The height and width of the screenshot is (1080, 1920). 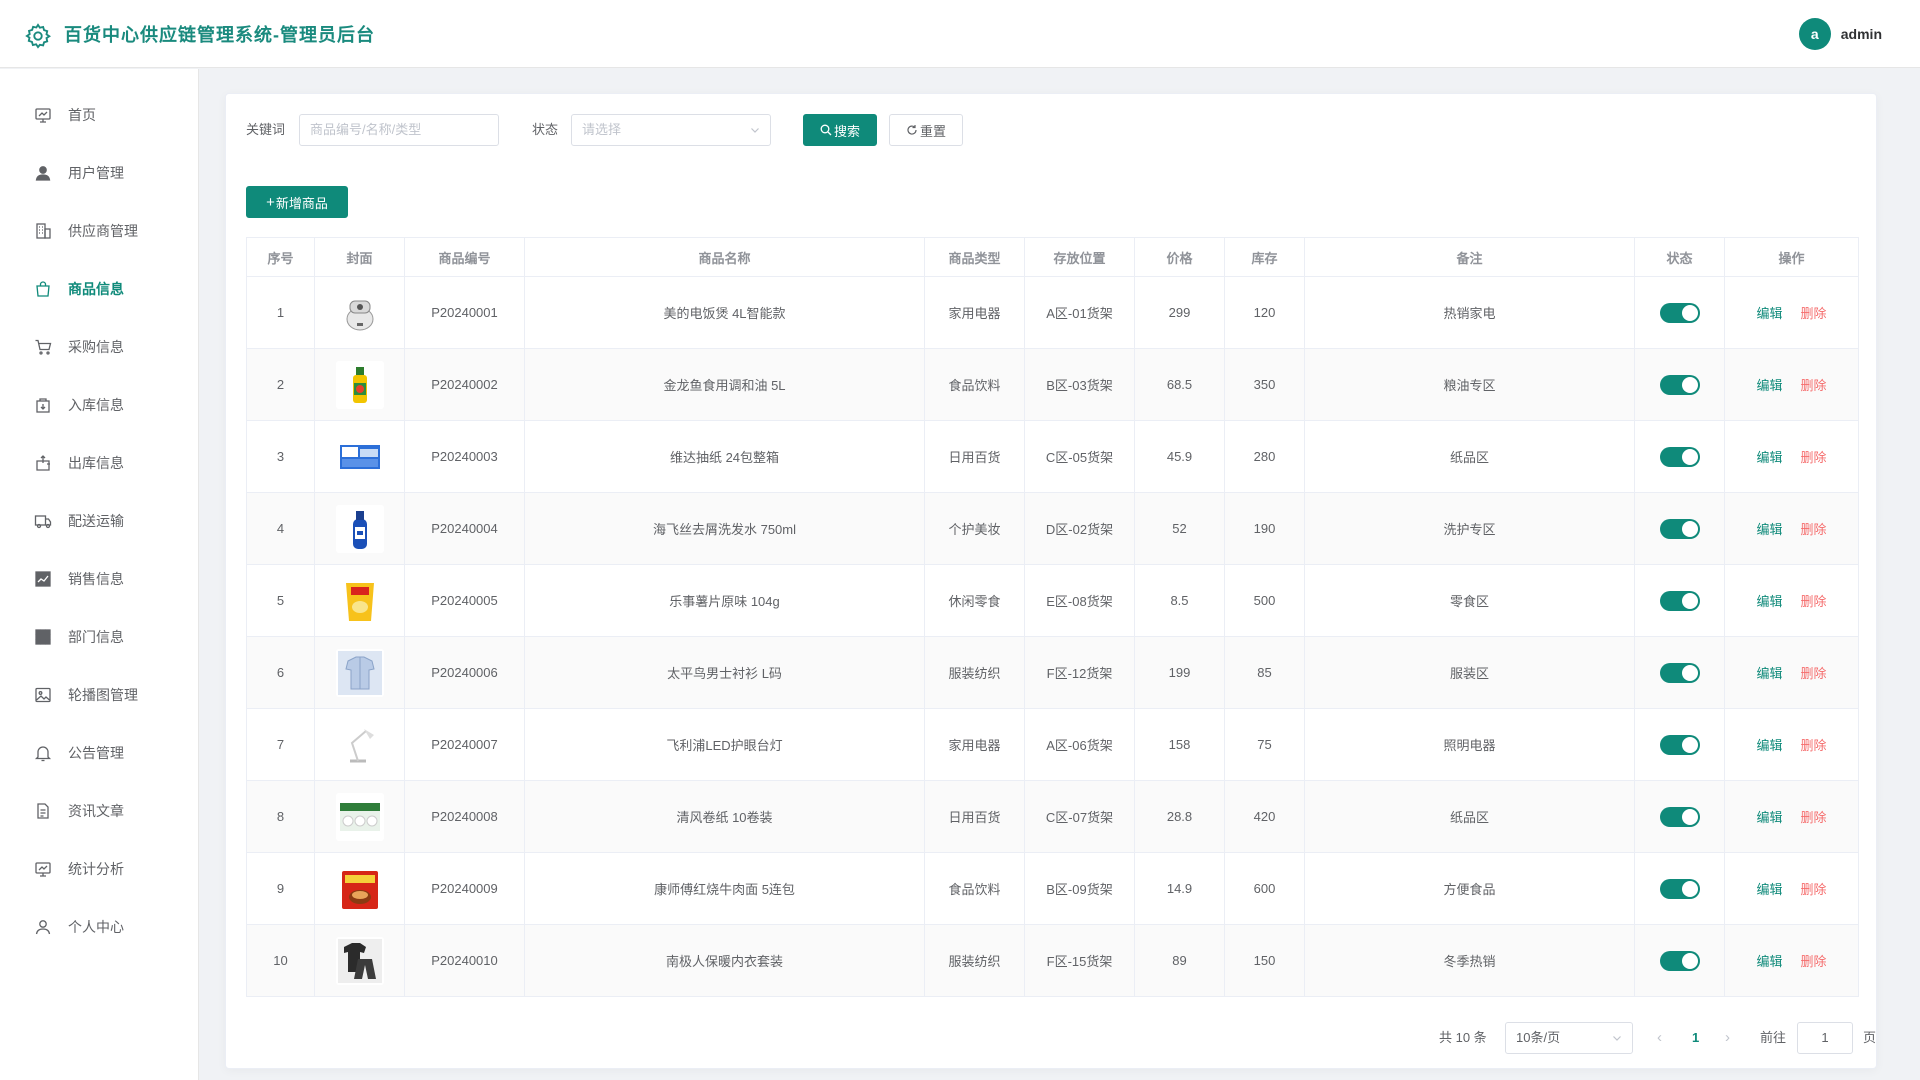 What do you see at coordinates (99, 637) in the screenshot?
I see `sidebar-item-10: 部门信息` at bounding box center [99, 637].